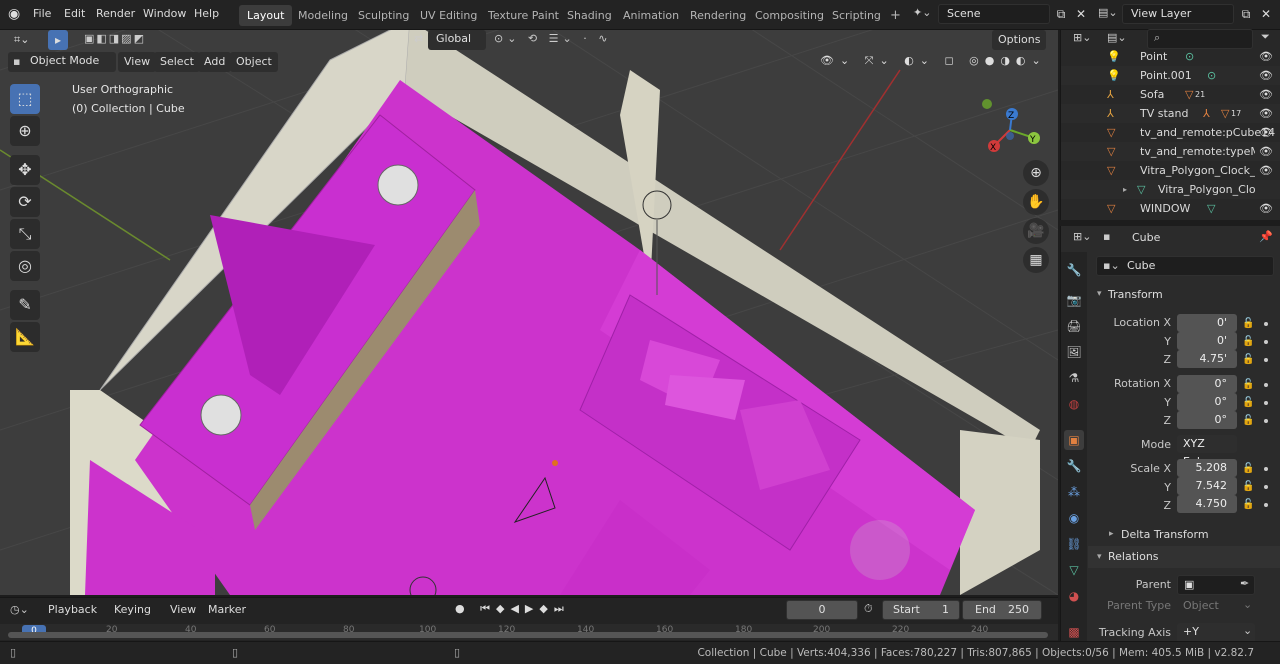 The width and height of the screenshot is (1280, 664). I want to click on add-workspace-button: +, so click(895, 15).